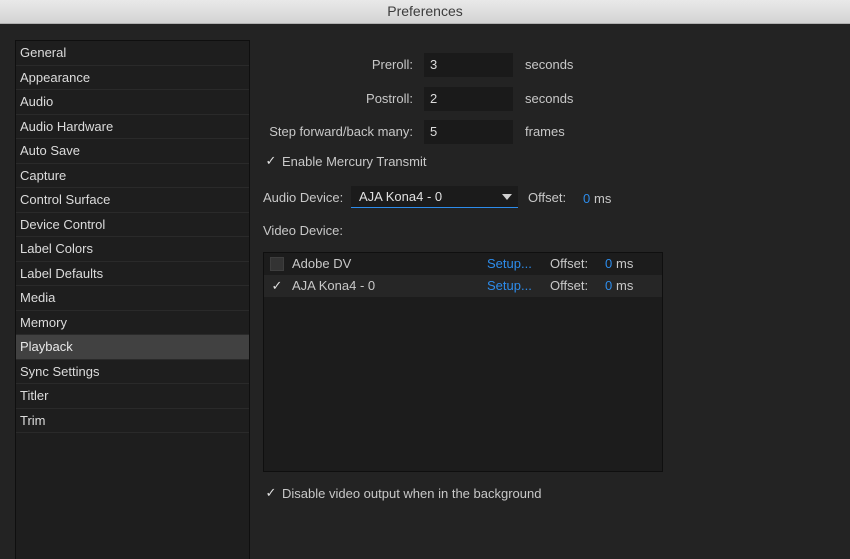 This screenshot has height=559, width=850. What do you see at coordinates (132, 127) in the screenshot?
I see `sidebar-item-audio-hardware: Audio Hardware` at bounding box center [132, 127].